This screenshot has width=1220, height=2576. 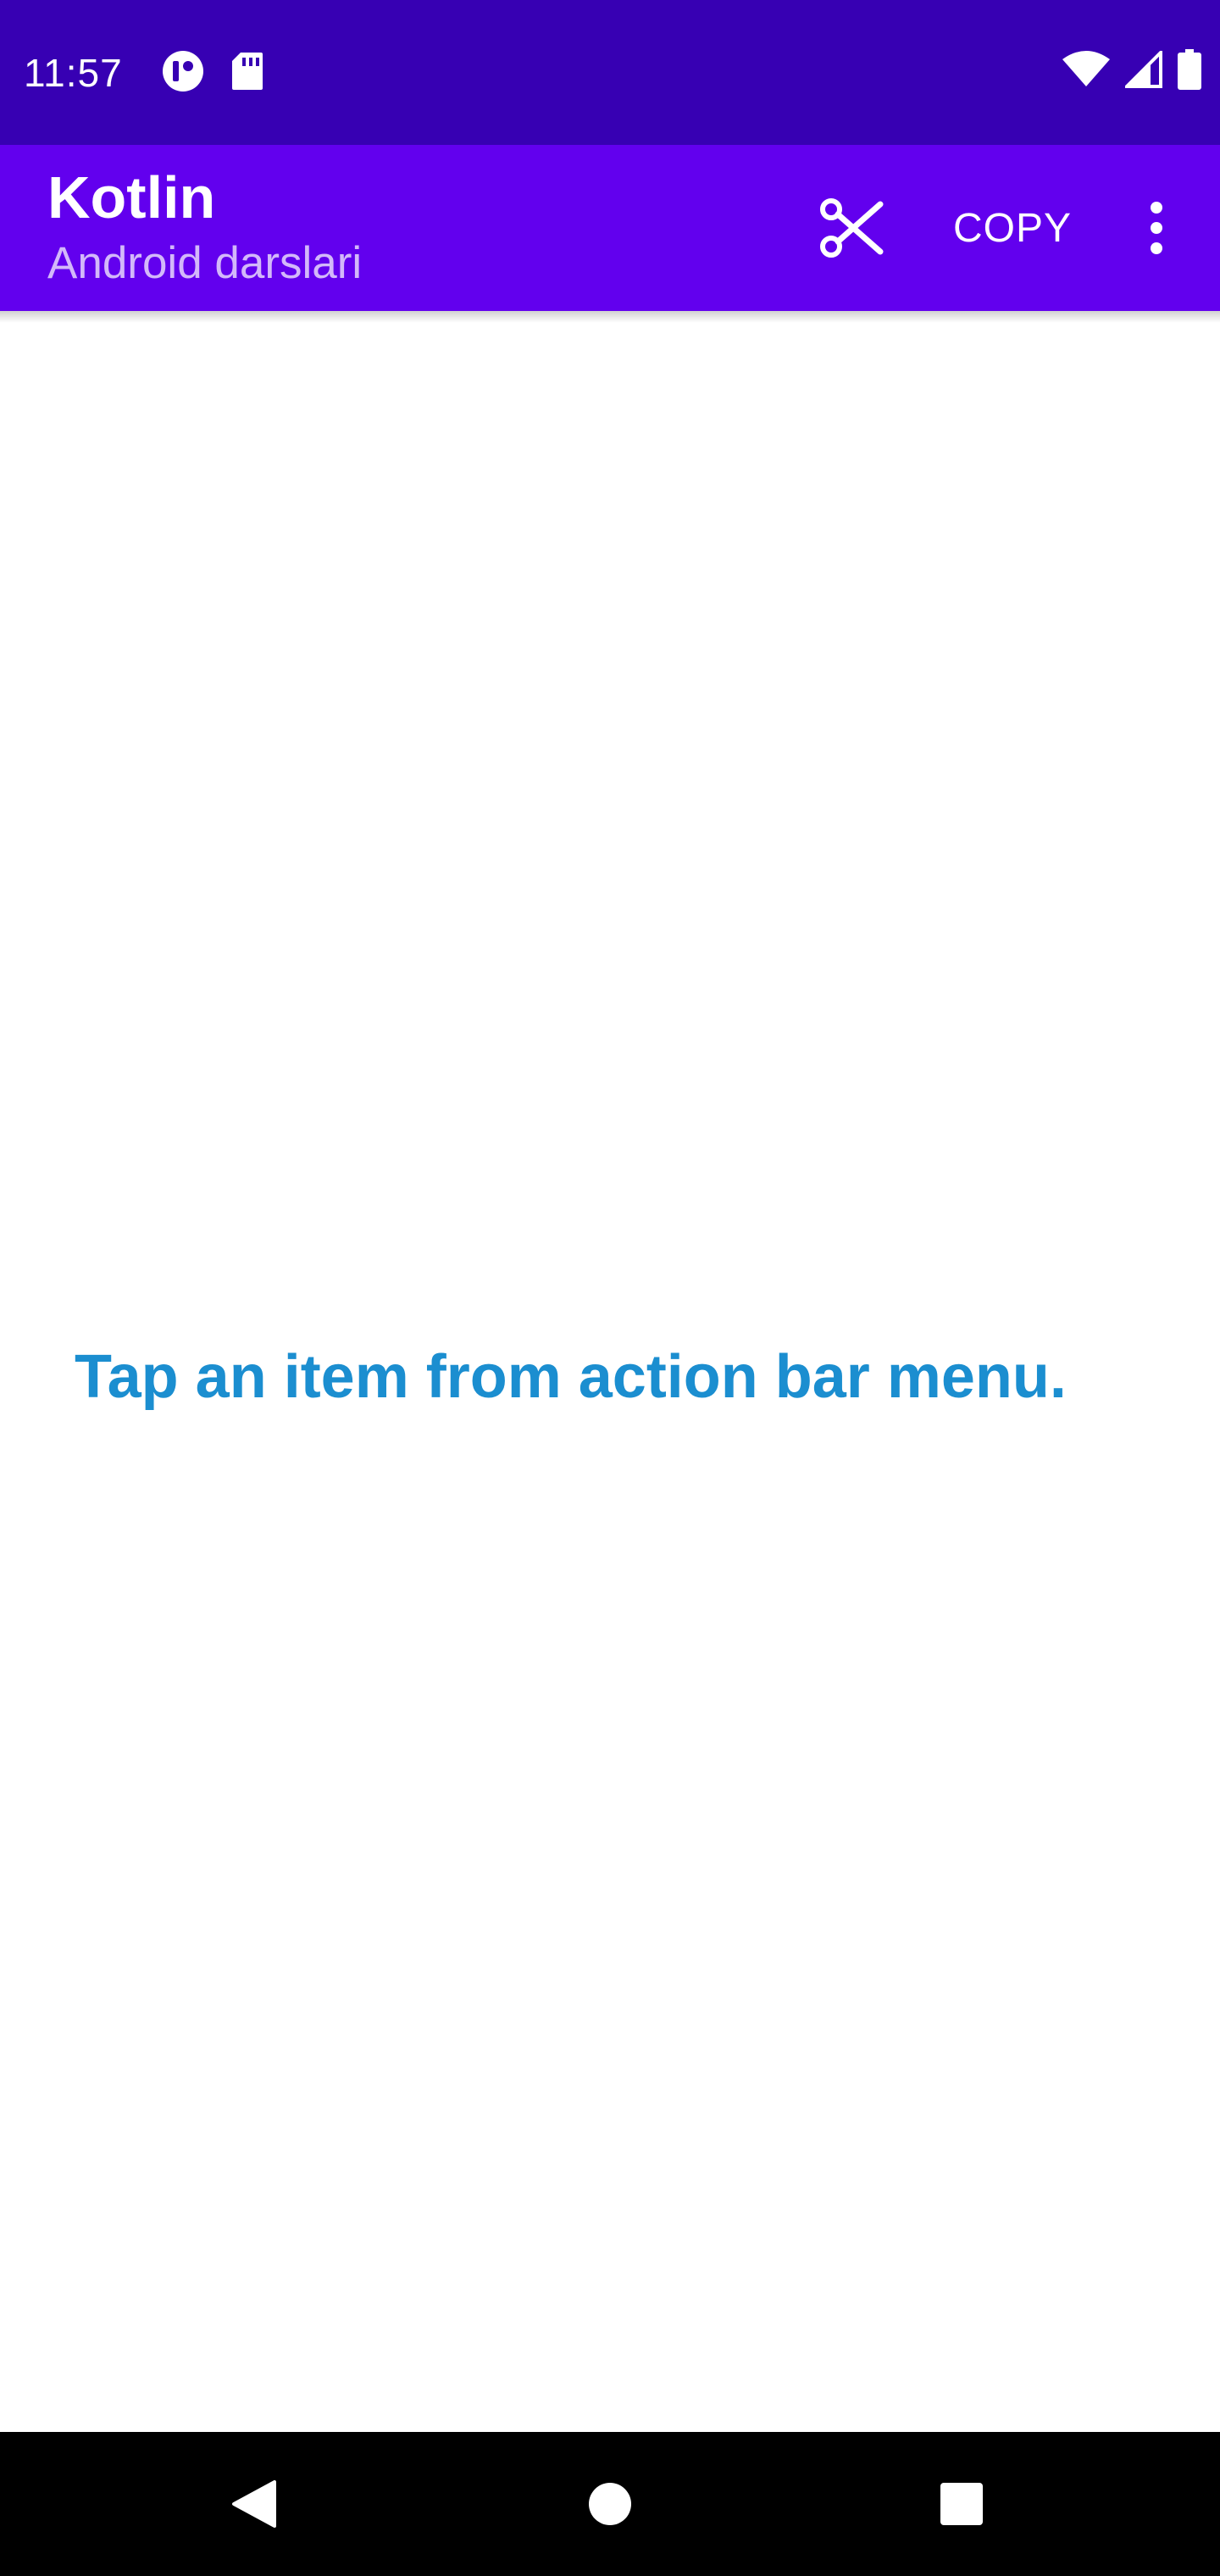 What do you see at coordinates (1012, 228) in the screenshot?
I see `copy-button: COPY` at bounding box center [1012, 228].